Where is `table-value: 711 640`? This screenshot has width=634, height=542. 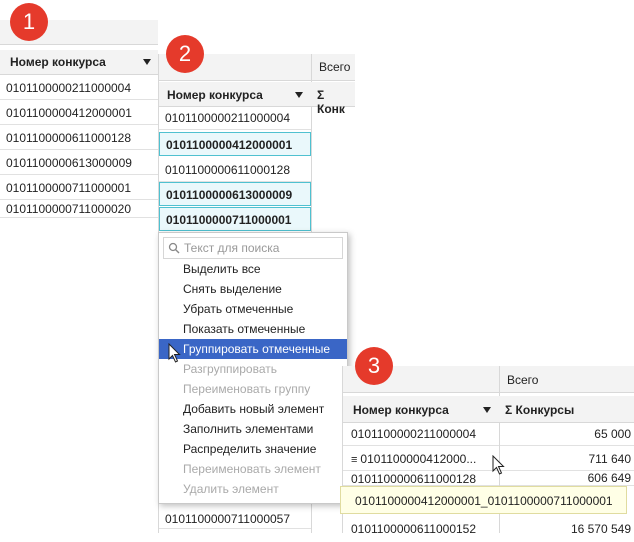
table-value: 711 640 is located at coordinates (567, 459).